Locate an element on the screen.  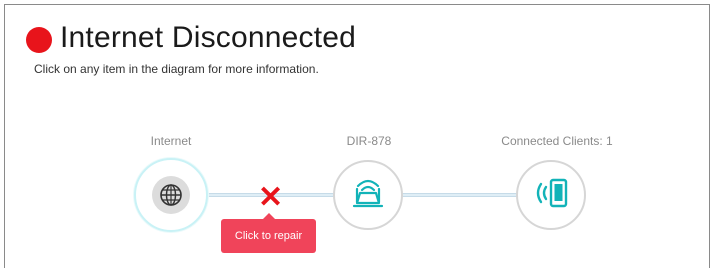
disconnected-x-icon: ✕ is located at coordinates (270, 198).